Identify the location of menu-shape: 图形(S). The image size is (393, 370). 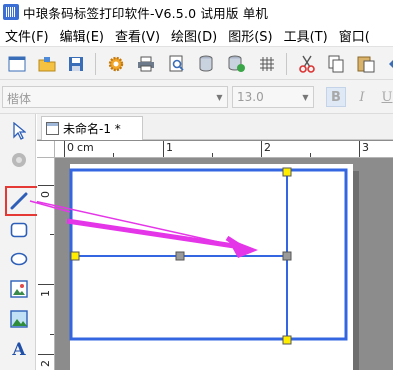
(250, 35).